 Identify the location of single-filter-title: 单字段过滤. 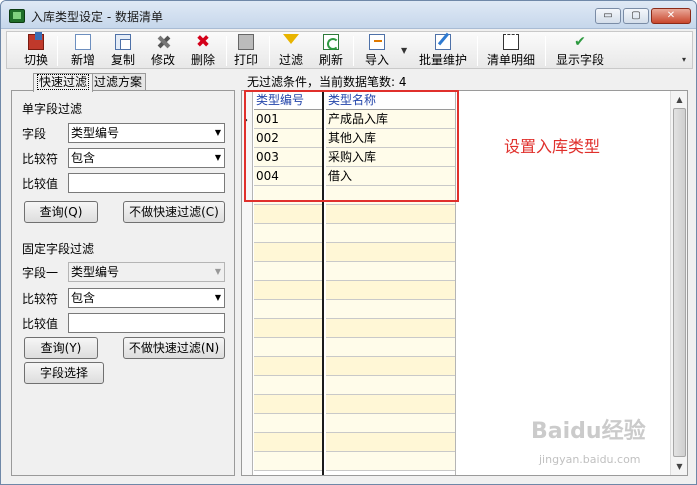
(52, 109).